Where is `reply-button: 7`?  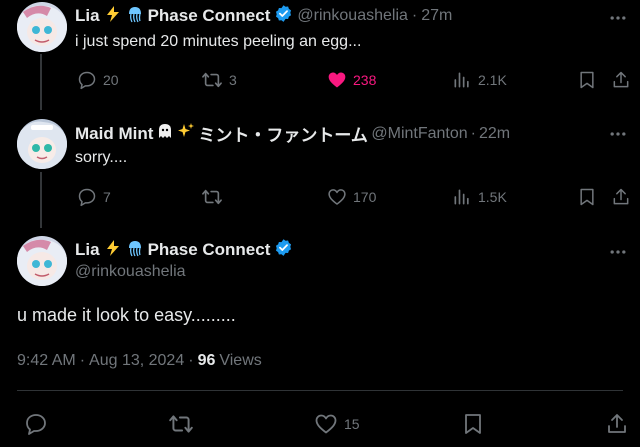
reply-button: 7 is located at coordinates (94, 197).